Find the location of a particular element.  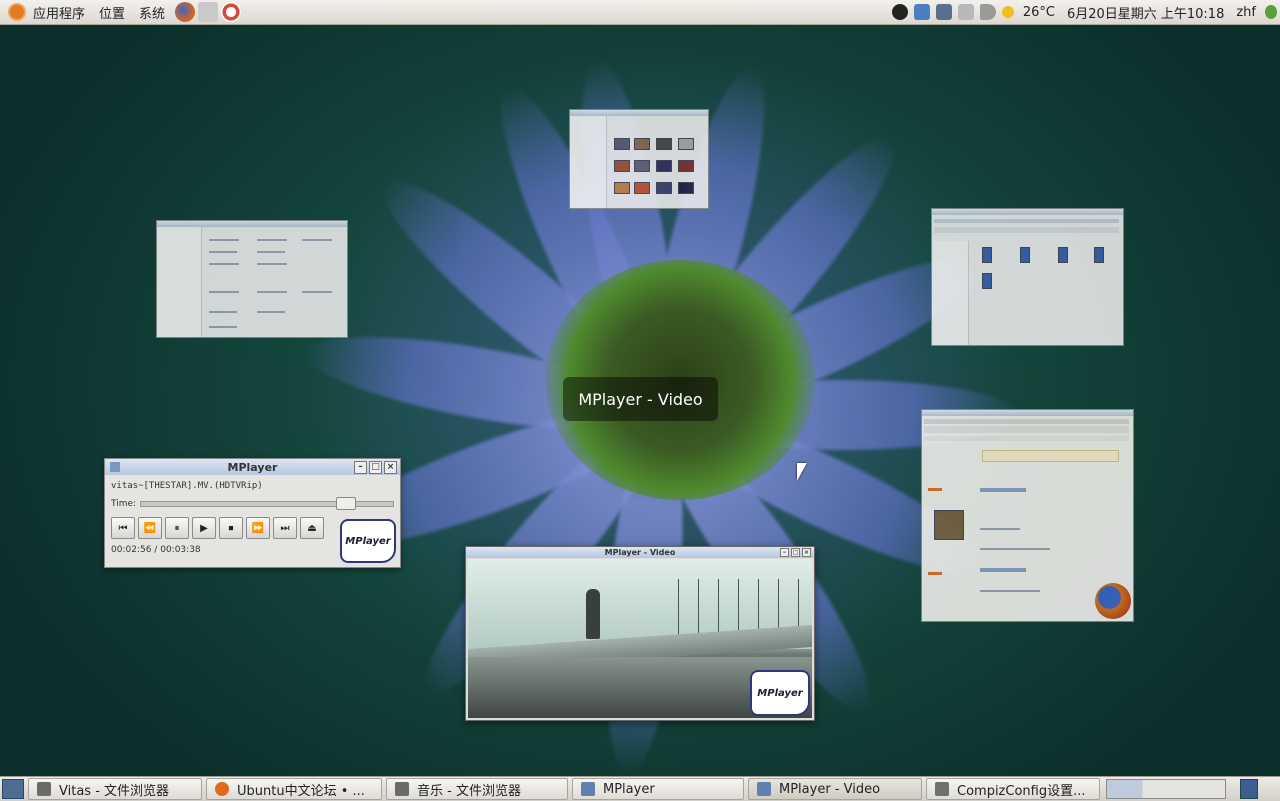

weather-sun-icon is located at coordinates (1007, 12).